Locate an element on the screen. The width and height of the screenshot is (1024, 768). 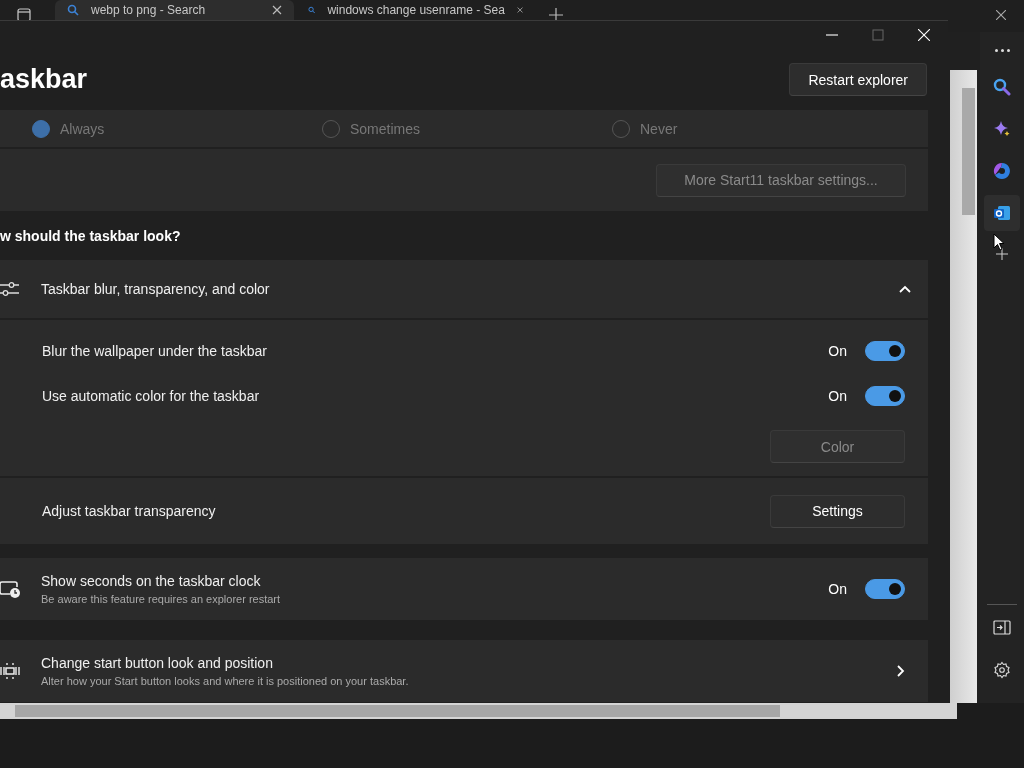
swirl-icon is located at coordinates (1002, 171).